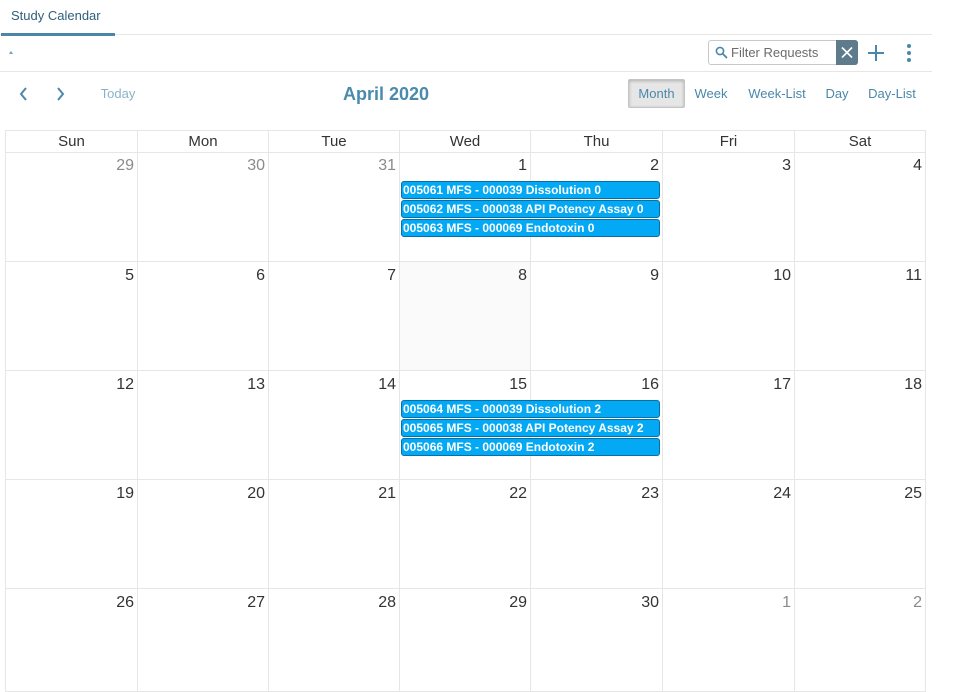 The height and width of the screenshot is (692, 958). I want to click on more-options-button, so click(909, 53).